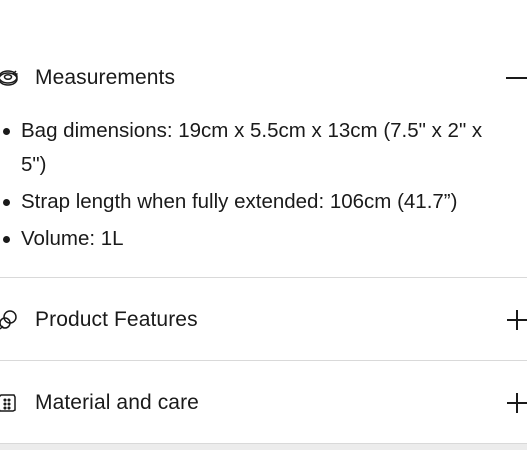 This screenshot has width=527, height=450. What do you see at coordinates (117, 402) in the screenshot?
I see `accordion-title-material-and-care: Material and care` at bounding box center [117, 402].